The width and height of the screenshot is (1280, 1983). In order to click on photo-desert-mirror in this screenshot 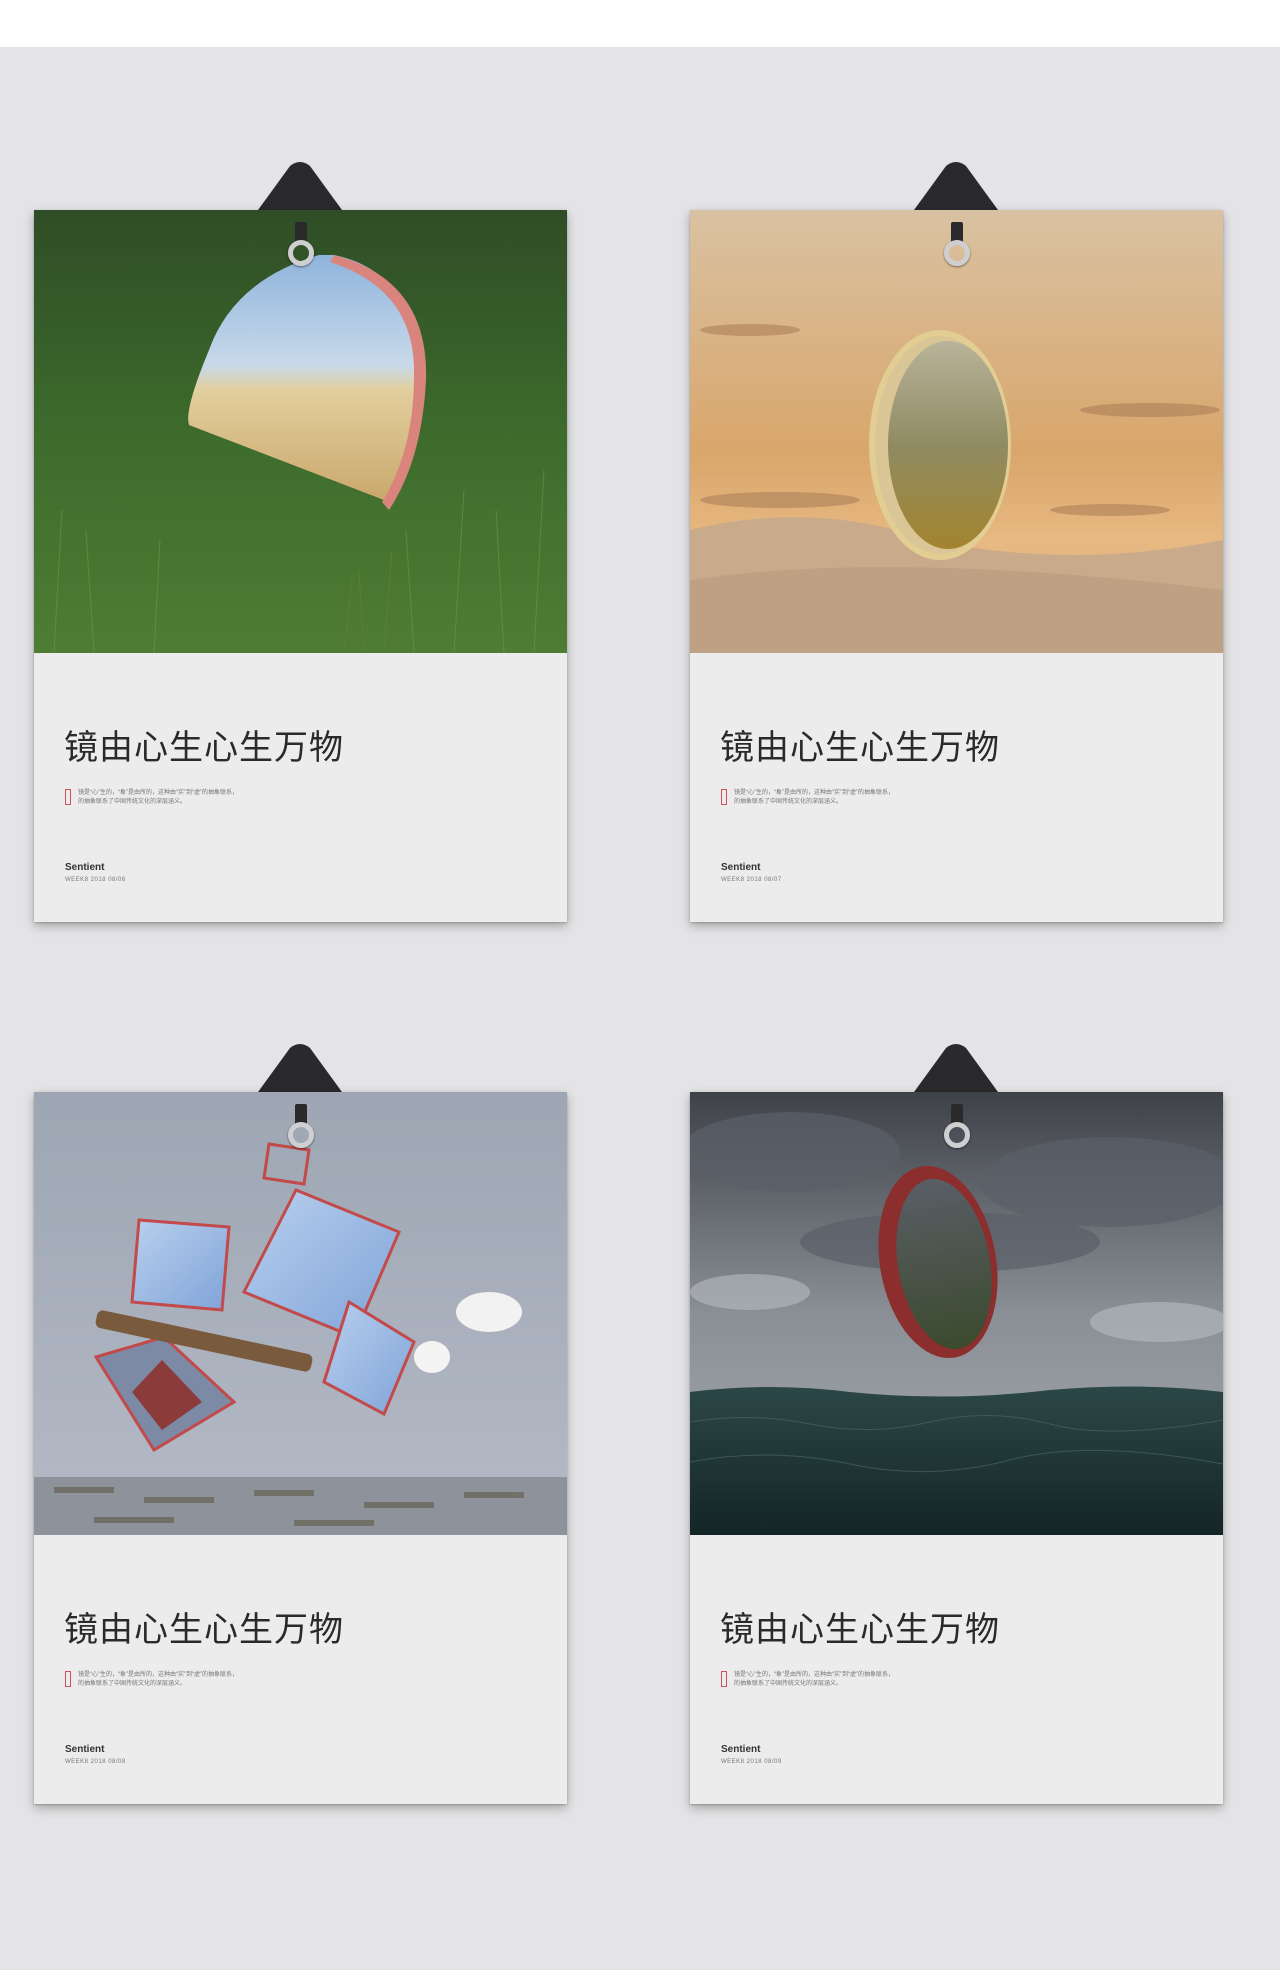, I will do `click(956, 431)`.